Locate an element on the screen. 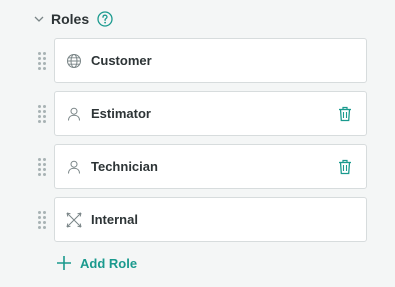 This screenshot has width=395, height=287. globe-icon is located at coordinates (74, 61).